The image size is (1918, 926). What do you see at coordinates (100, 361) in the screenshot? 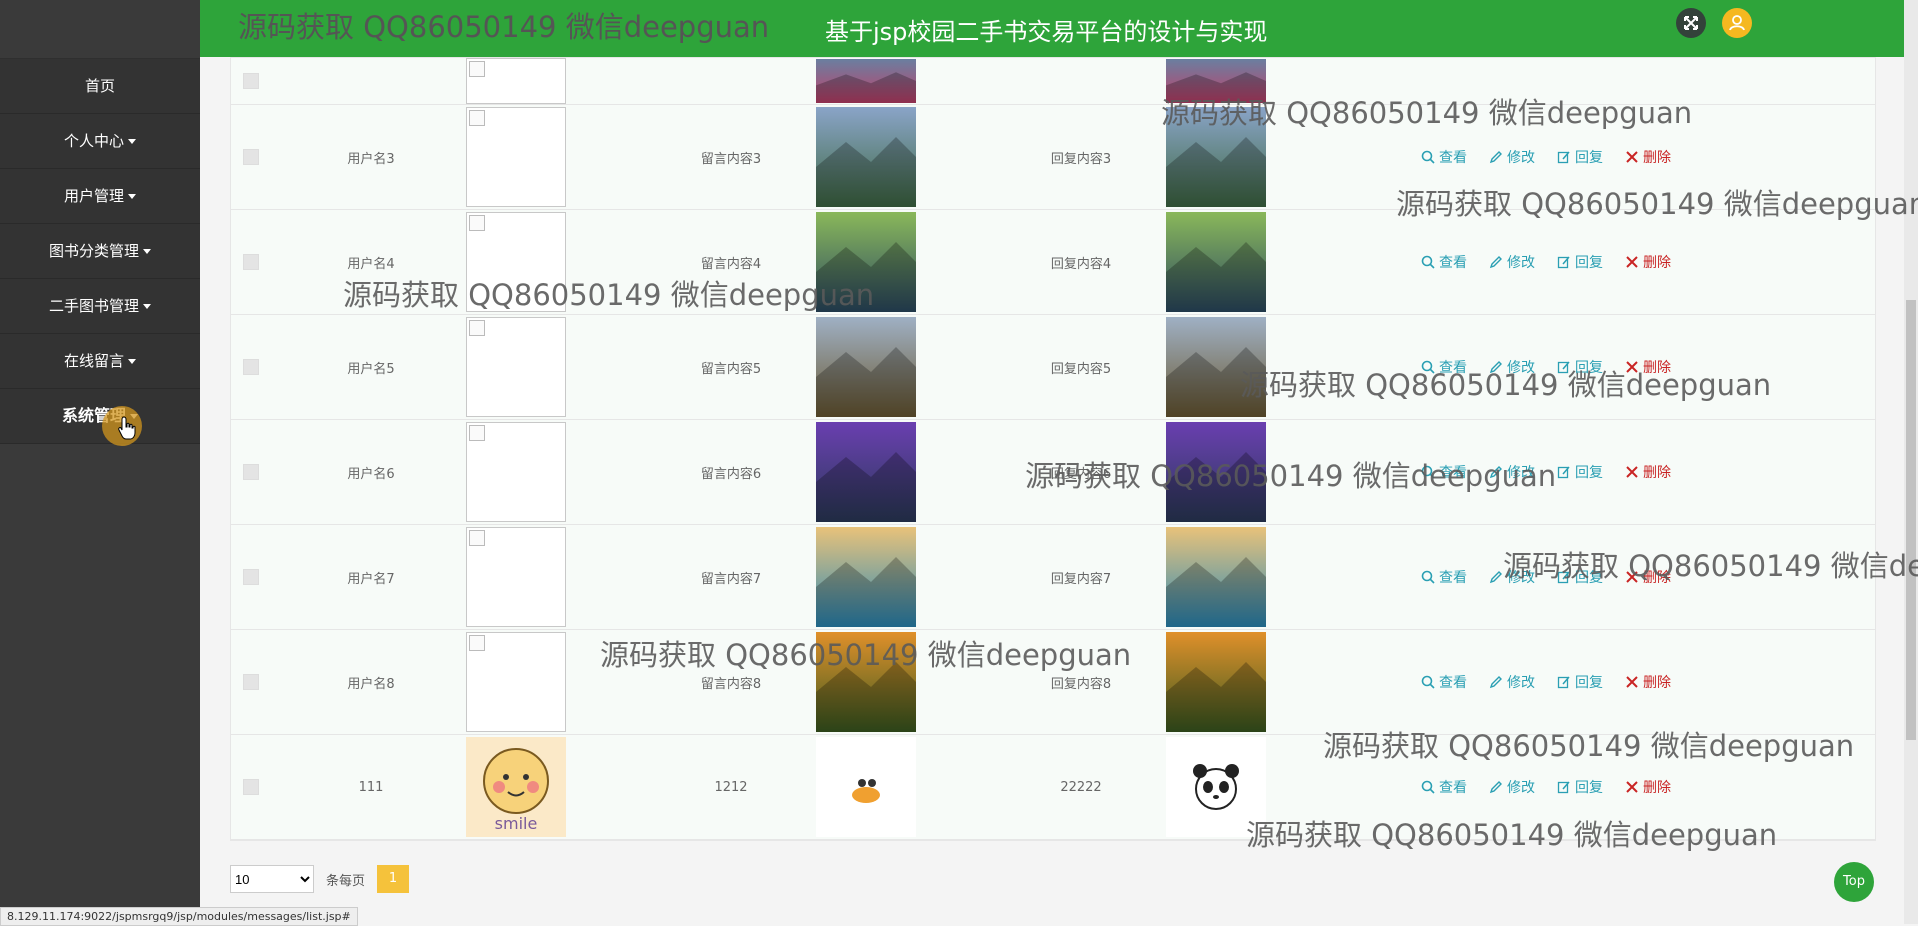
I see `sidebar-item-messages: 在线留言` at bounding box center [100, 361].